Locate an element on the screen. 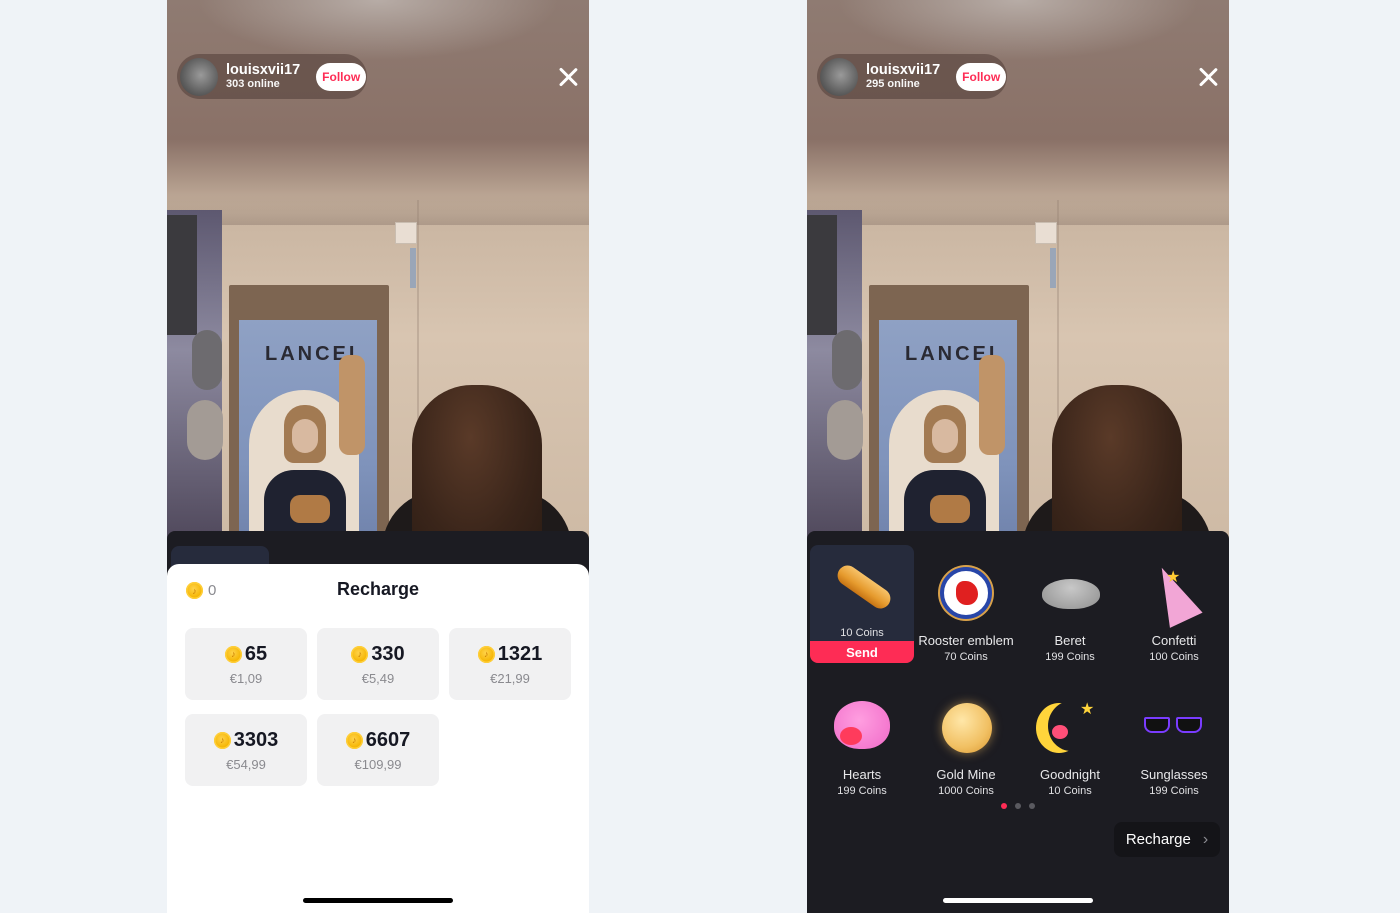 The image size is (1400, 913). beret-icon is located at coordinates (1070, 593).